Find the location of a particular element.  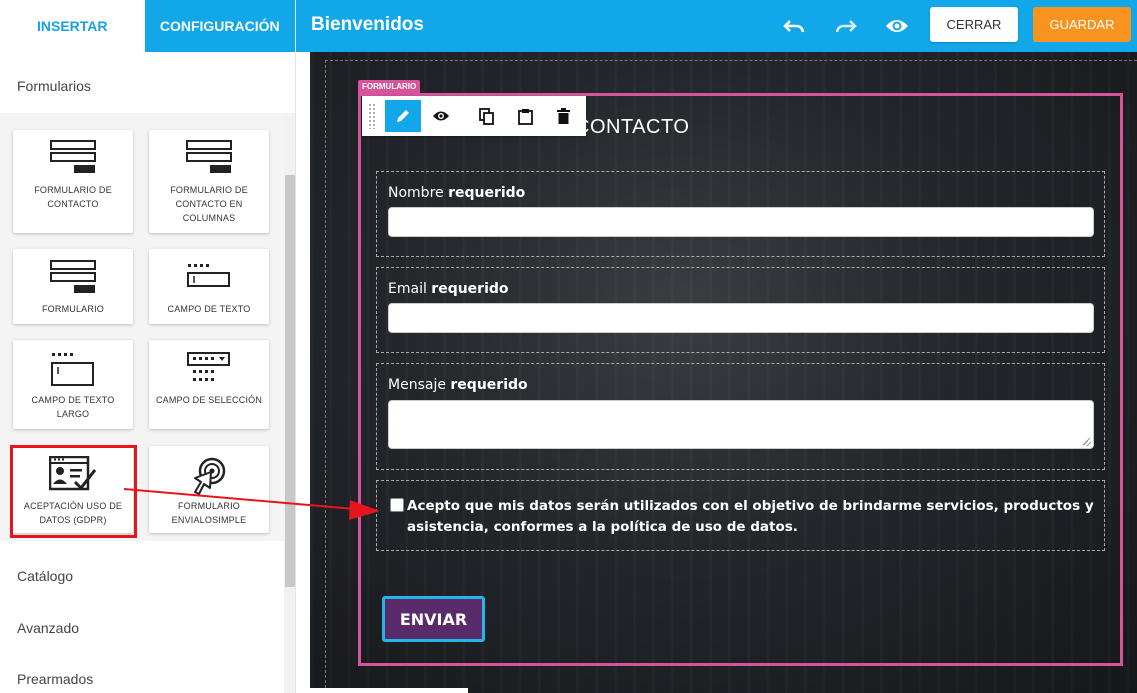

bottom-strip is located at coordinates (384, 690).